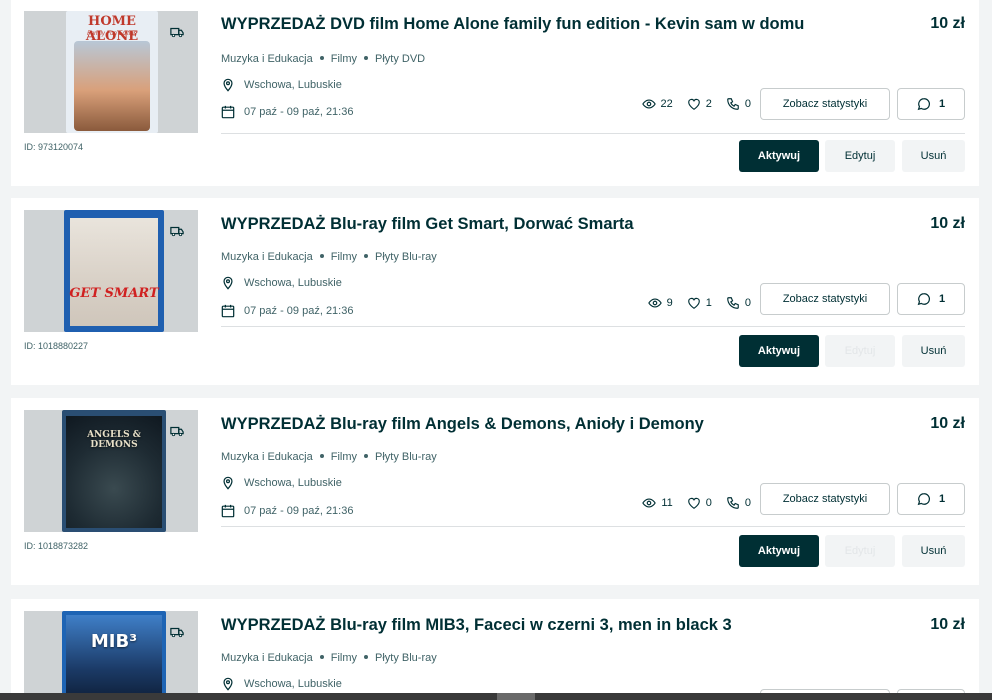  I want to click on cover-title: GET SMART, so click(114, 293).